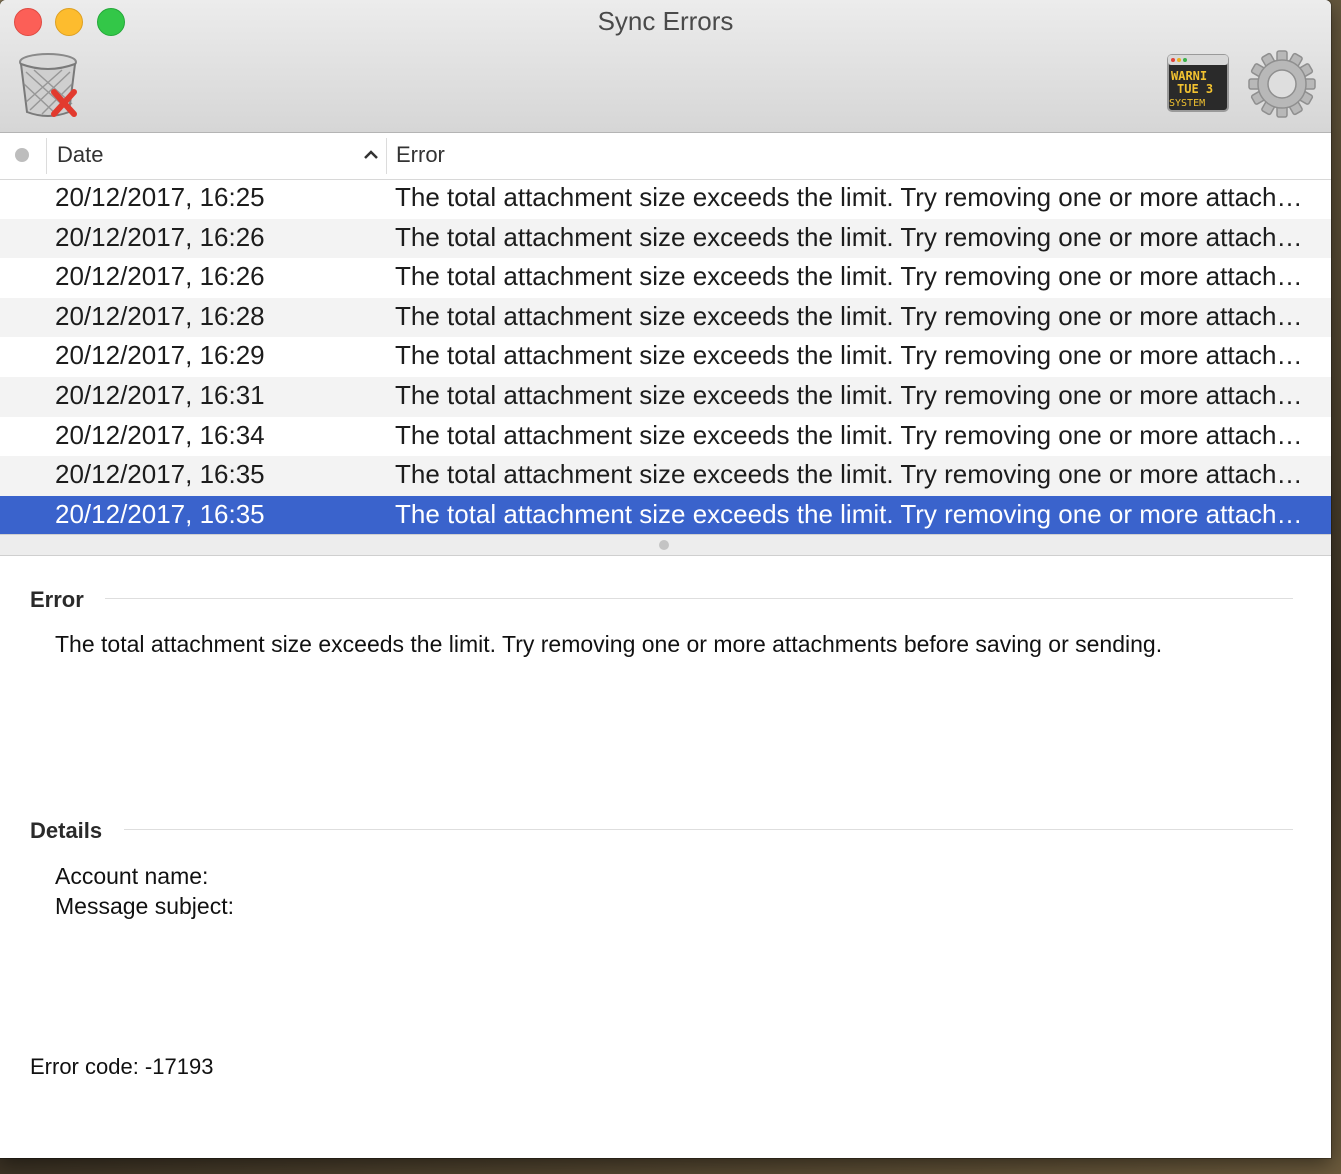 This screenshot has height=1174, width=1341. I want to click on gear-icon, so click(1282, 84).